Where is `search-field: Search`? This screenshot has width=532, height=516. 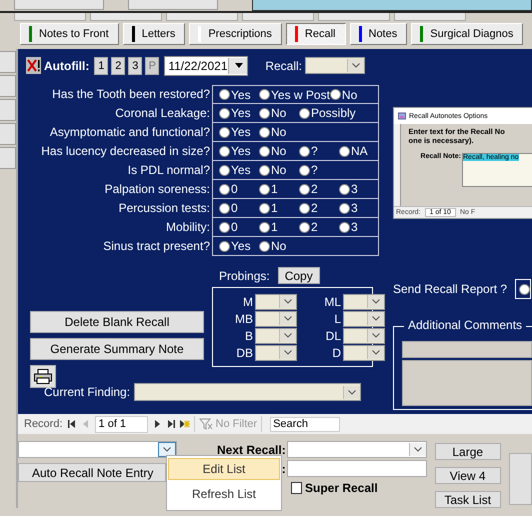
search-field: Search is located at coordinates (305, 424).